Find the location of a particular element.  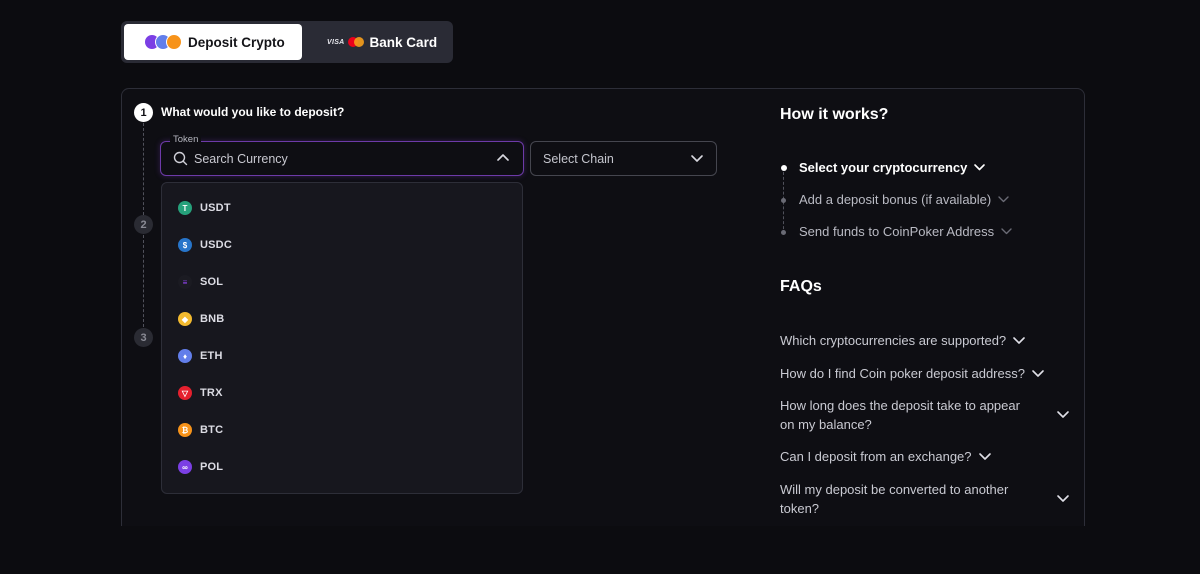

currency-option-label: SOL is located at coordinates (212, 282).